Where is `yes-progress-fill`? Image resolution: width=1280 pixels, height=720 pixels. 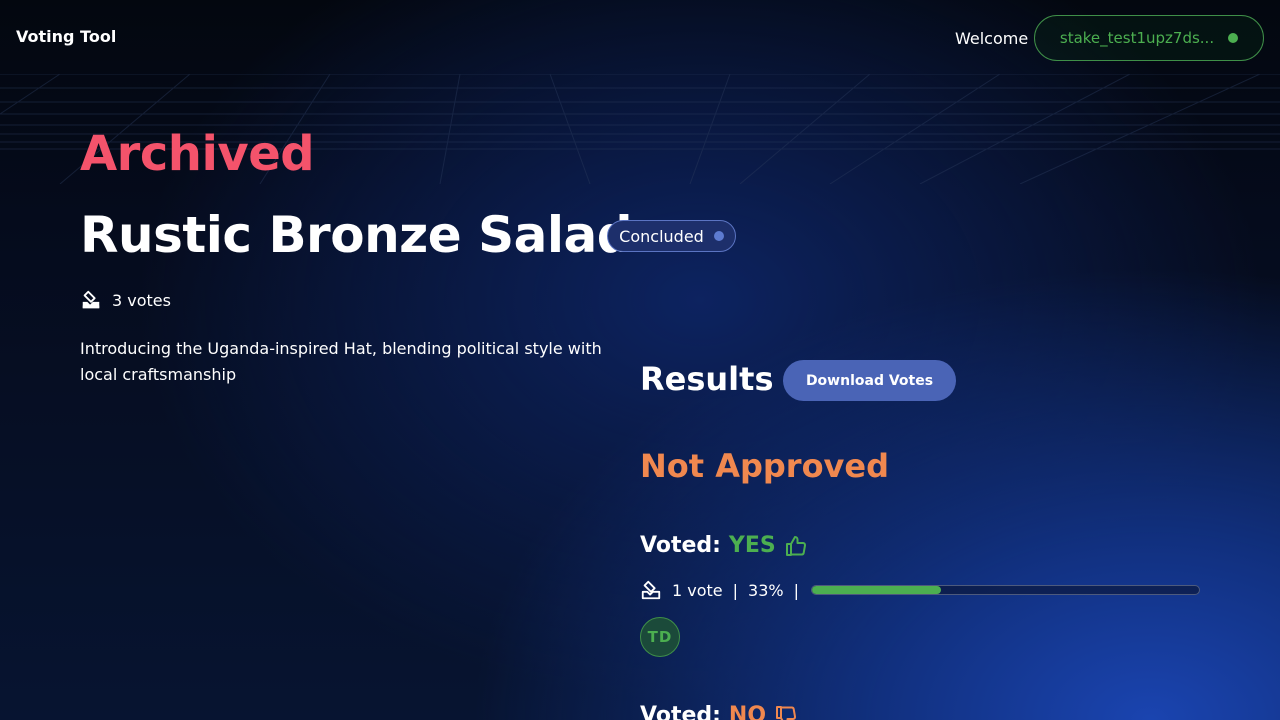
yes-progress-fill is located at coordinates (876, 590).